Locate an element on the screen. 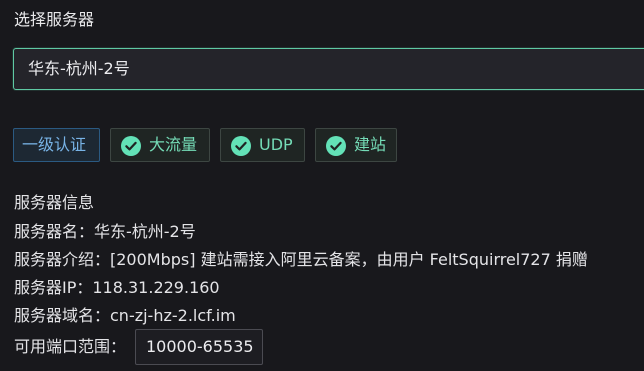 The image size is (644, 371). server-select-value: 华东-杭州-2号 is located at coordinates (79, 68).